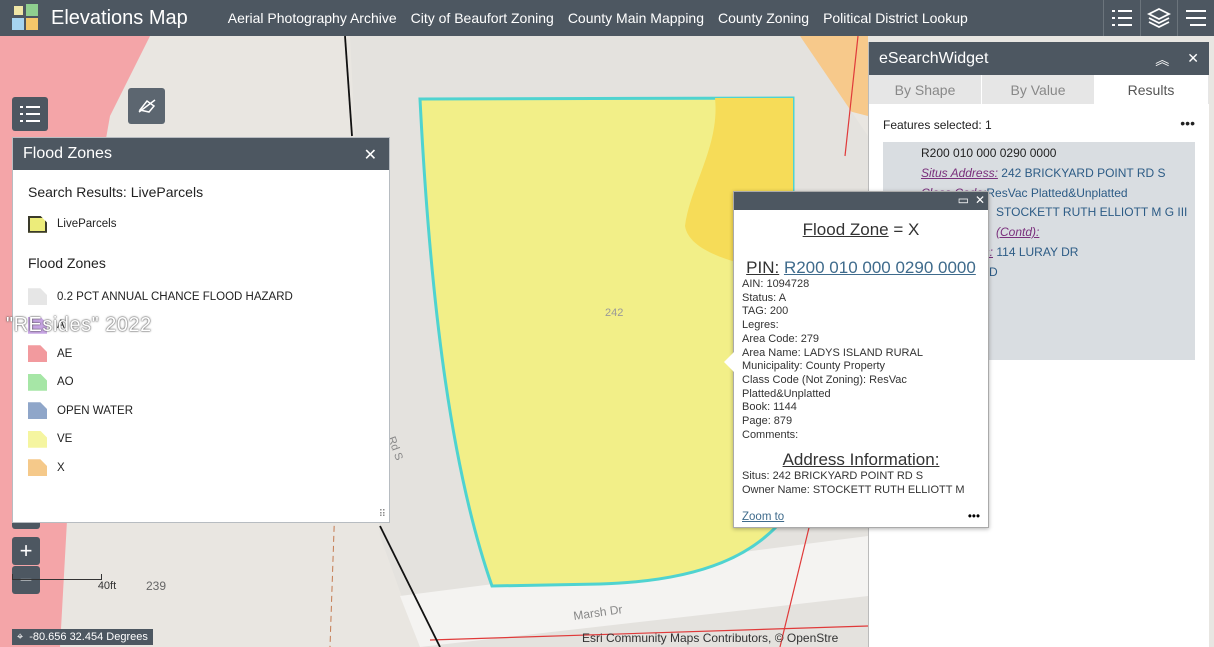  I want to click on legend-label: X, so click(61, 467).